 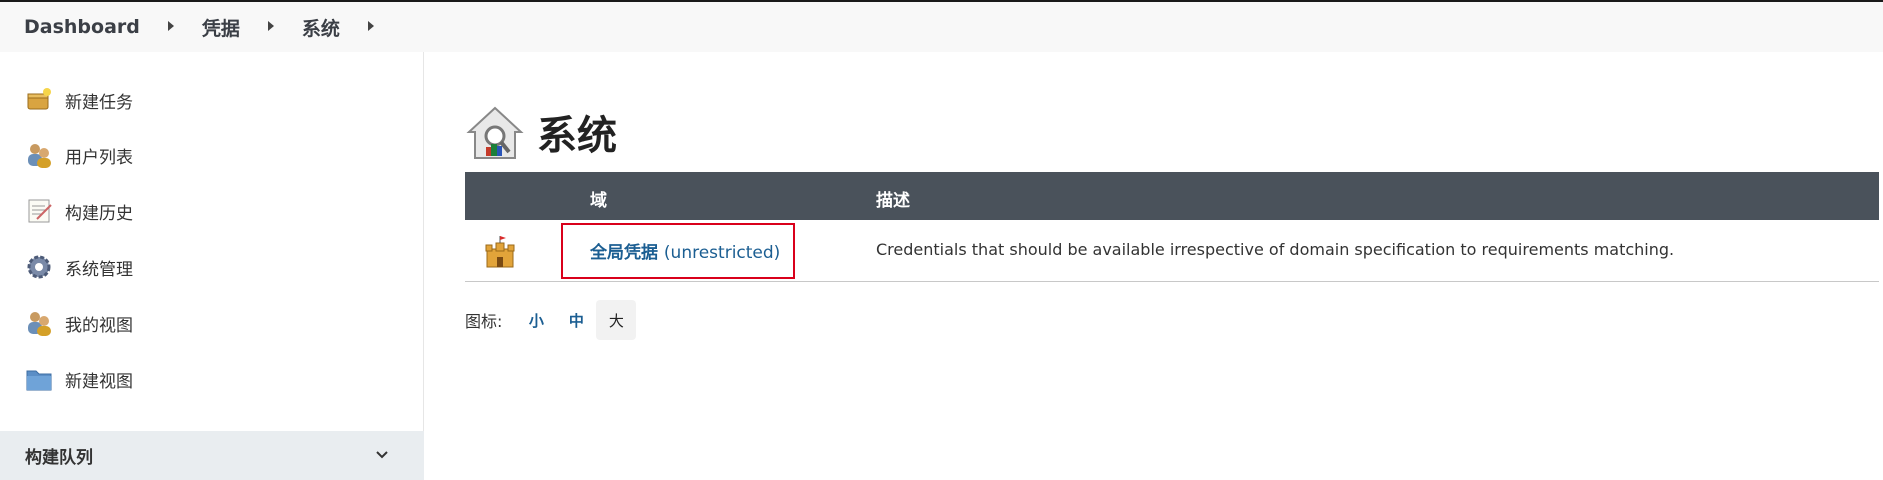 What do you see at coordinates (500, 252) in the screenshot?
I see `castle-icon` at bounding box center [500, 252].